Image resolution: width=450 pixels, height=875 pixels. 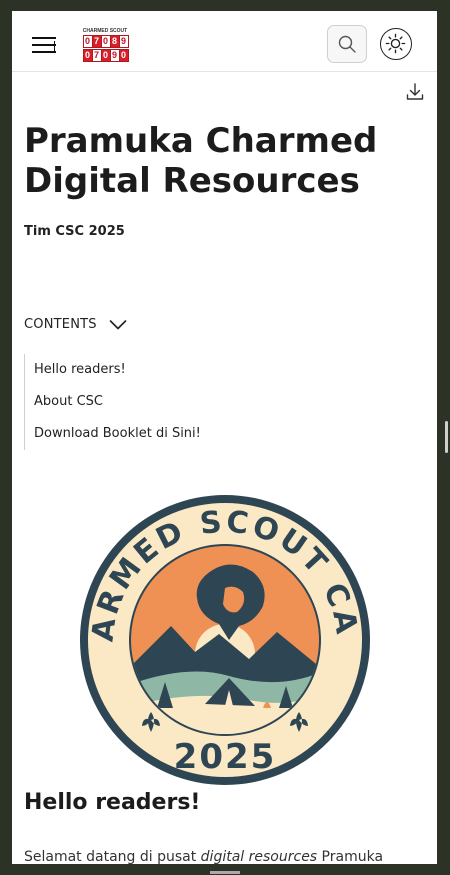 I want to click on contents-label: CONTENTS, so click(x=60, y=324).